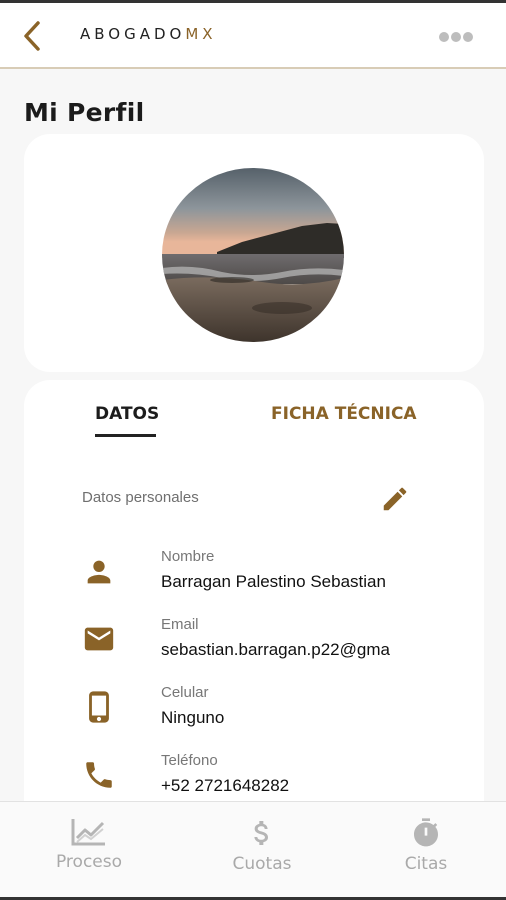 This screenshot has width=506, height=900. What do you see at coordinates (253, 36) in the screenshot?
I see `app-bar: ABOGADOMX` at bounding box center [253, 36].